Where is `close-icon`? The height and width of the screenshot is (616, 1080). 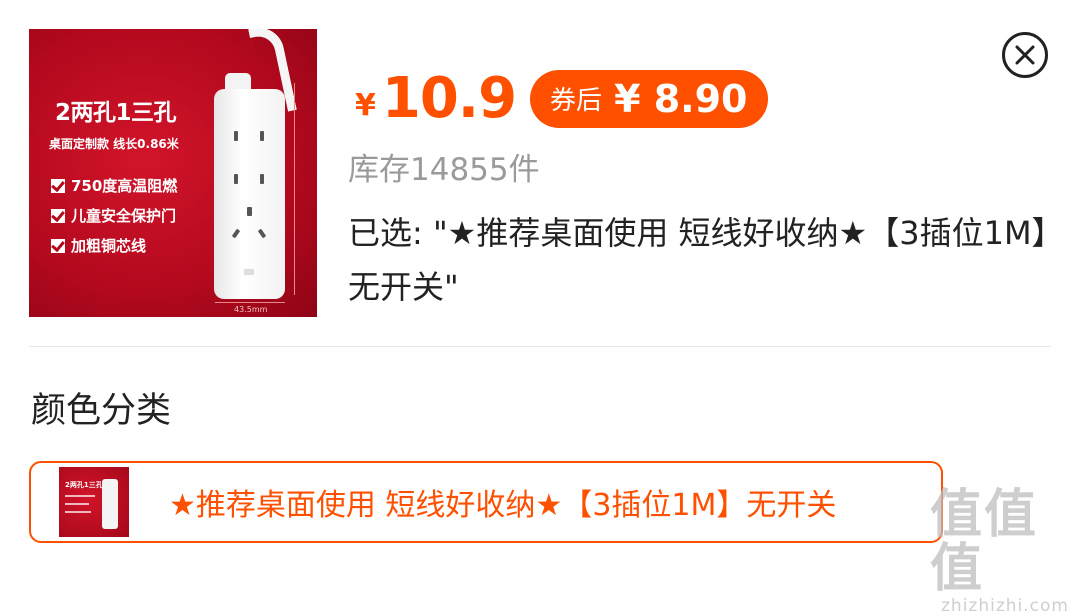 close-icon is located at coordinates (1025, 55).